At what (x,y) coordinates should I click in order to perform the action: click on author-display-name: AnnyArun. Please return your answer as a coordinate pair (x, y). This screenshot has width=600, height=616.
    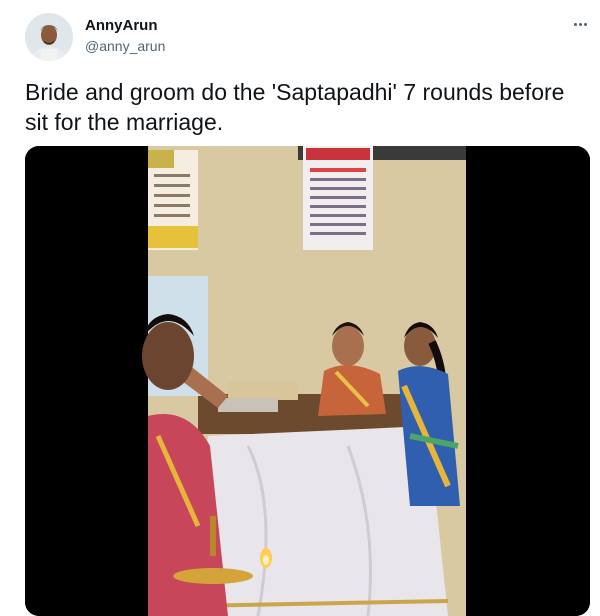
    Looking at the image, I should click on (121, 26).